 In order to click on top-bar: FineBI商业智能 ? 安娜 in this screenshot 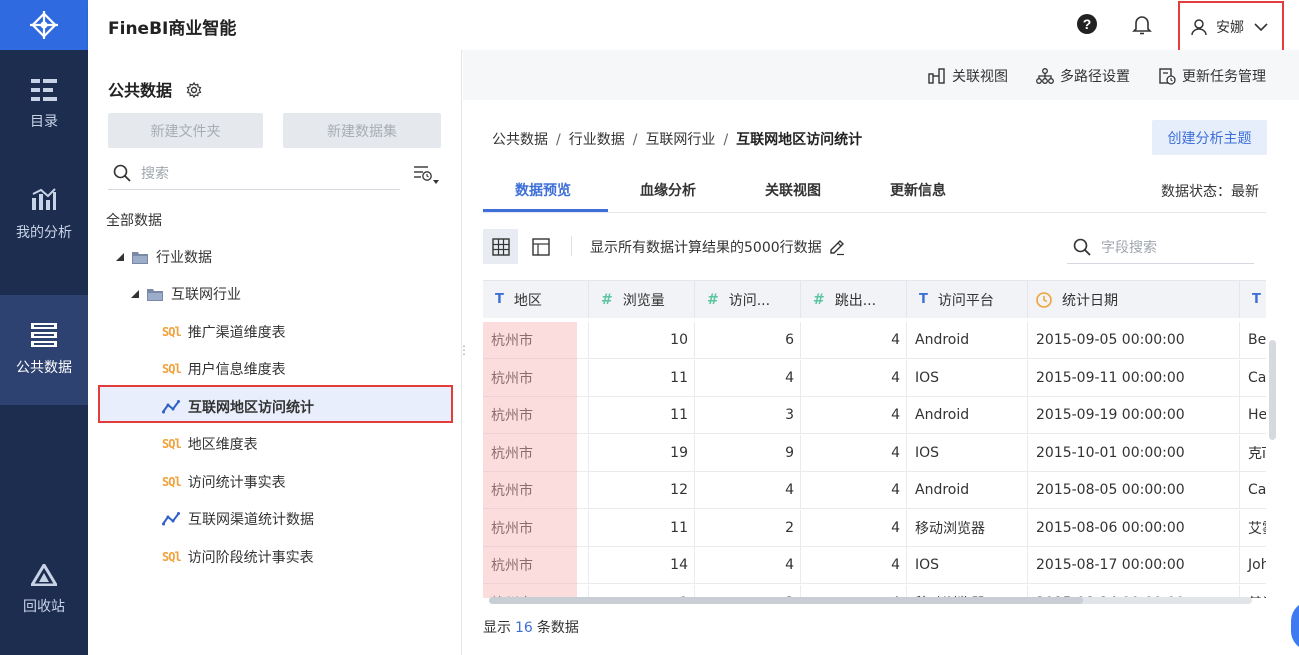, I will do `click(693, 26)`.